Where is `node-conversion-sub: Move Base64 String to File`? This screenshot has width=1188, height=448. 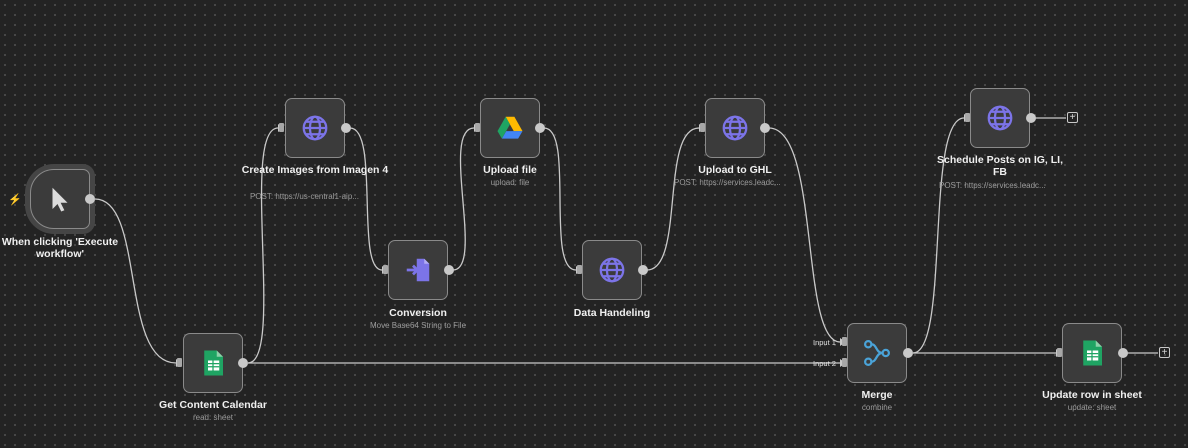
node-conversion-sub: Move Base64 String to File is located at coordinates (418, 325).